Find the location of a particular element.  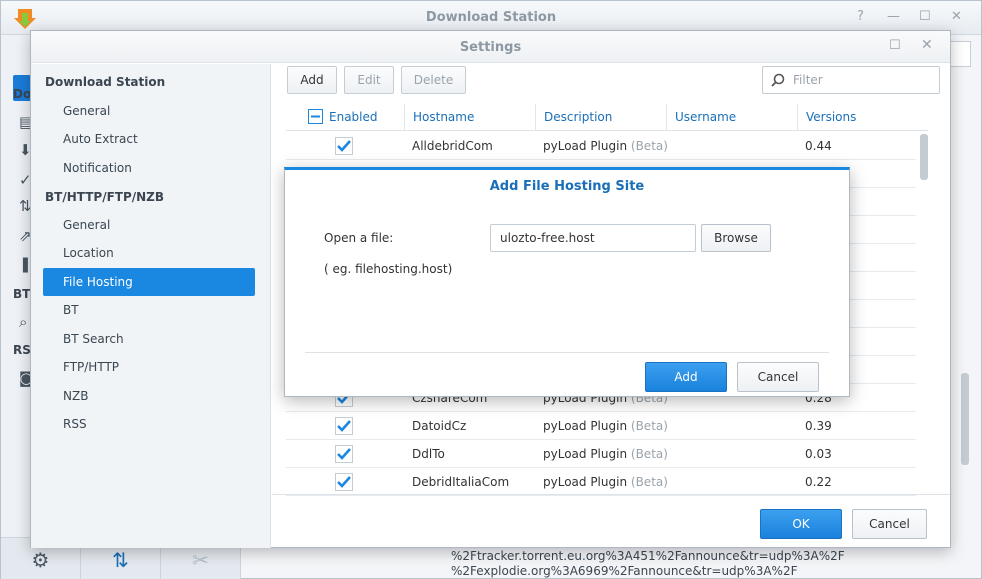

nav-item-general: General is located at coordinates (149, 111).